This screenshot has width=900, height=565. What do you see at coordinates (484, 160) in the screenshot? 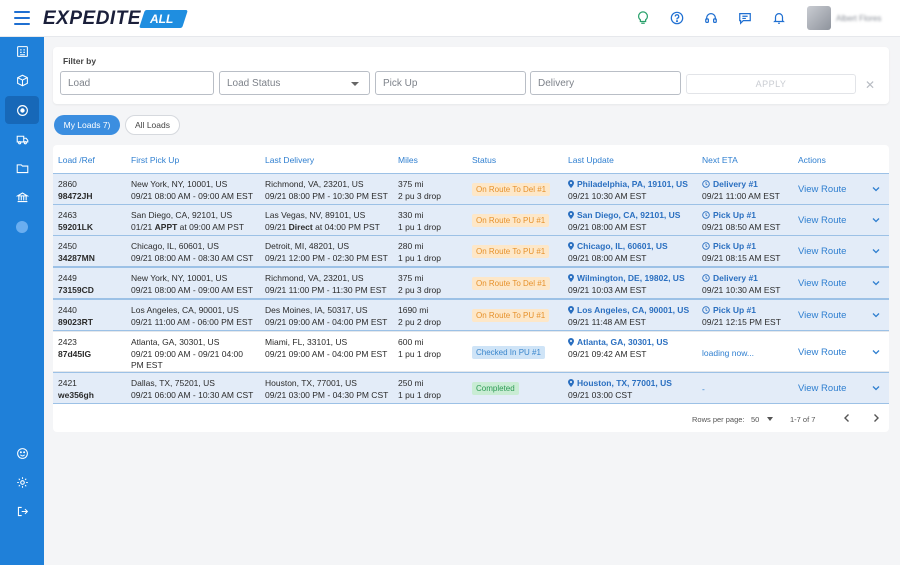
I see `header-status: Status` at bounding box center [484, 160].